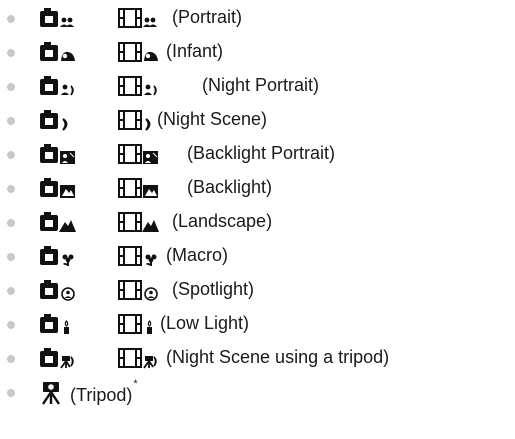 This screenshot has width=515, height=439. Describe the element at coordinates (51, 393) in the screenshot. I see `tripod-icon` at that location.